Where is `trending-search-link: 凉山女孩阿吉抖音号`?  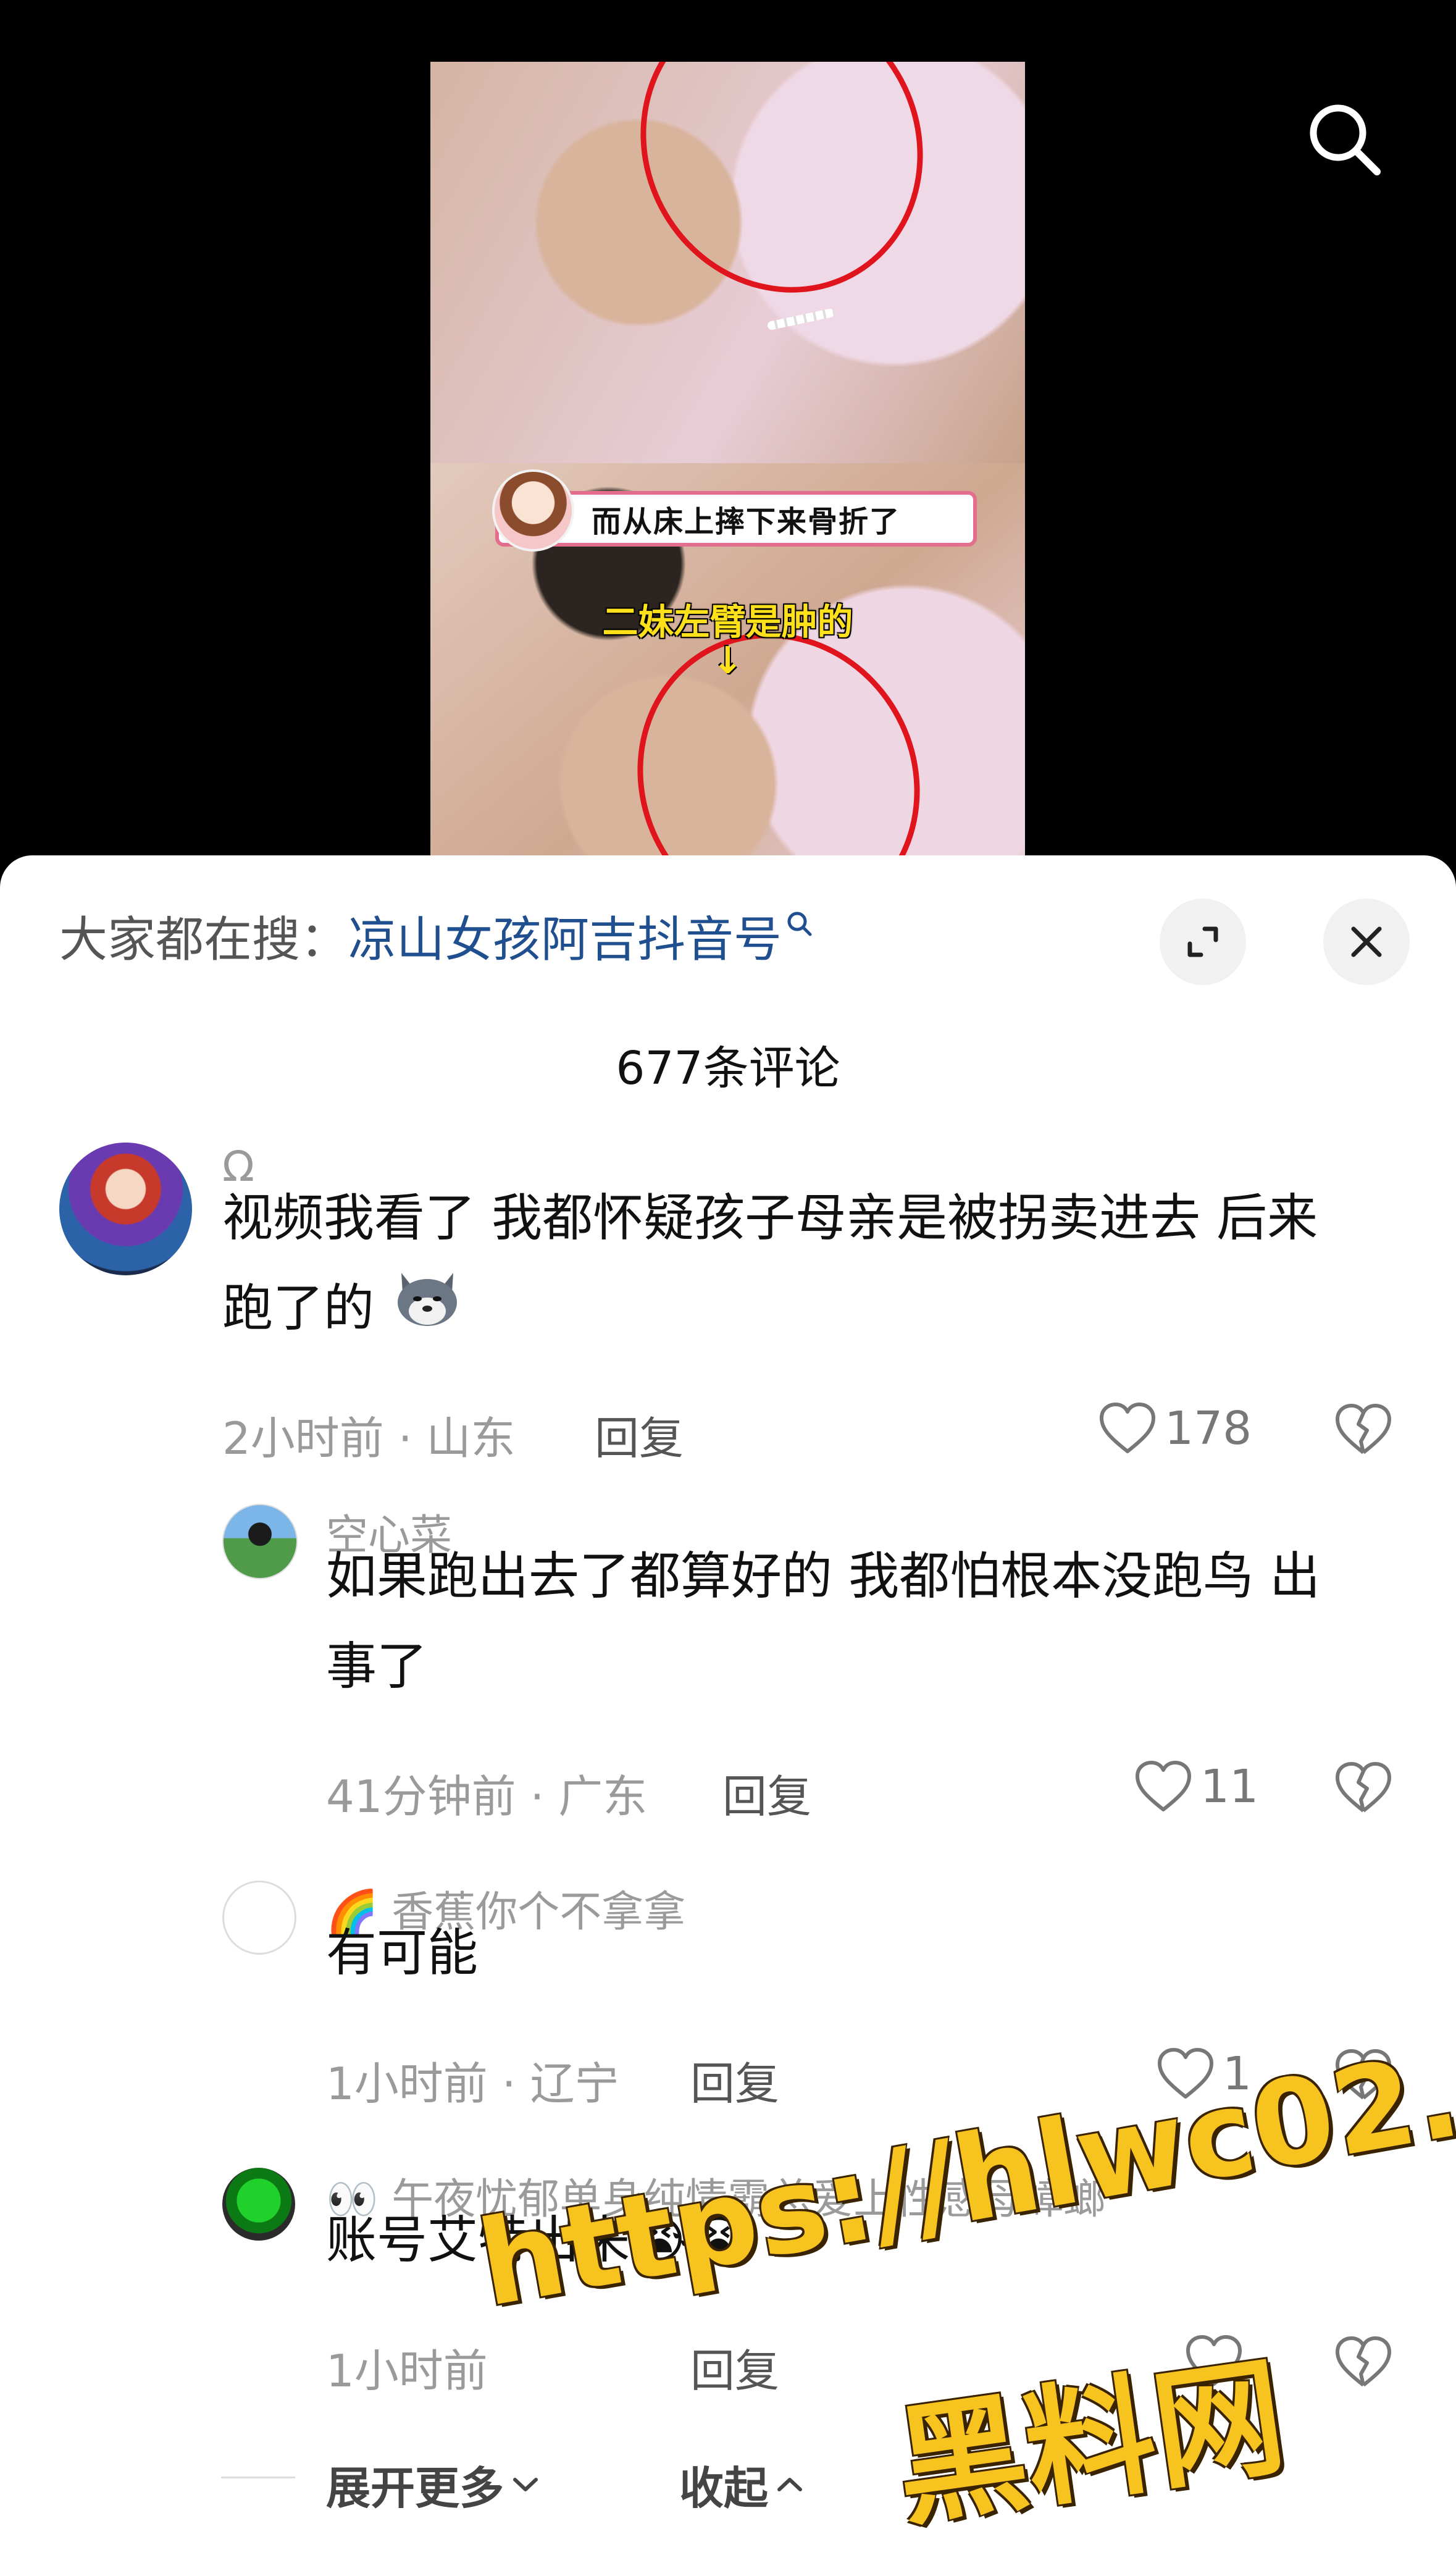 trending-search-link: 凉山女孩阿吉抖音号 is located at coordinates (565, 935).